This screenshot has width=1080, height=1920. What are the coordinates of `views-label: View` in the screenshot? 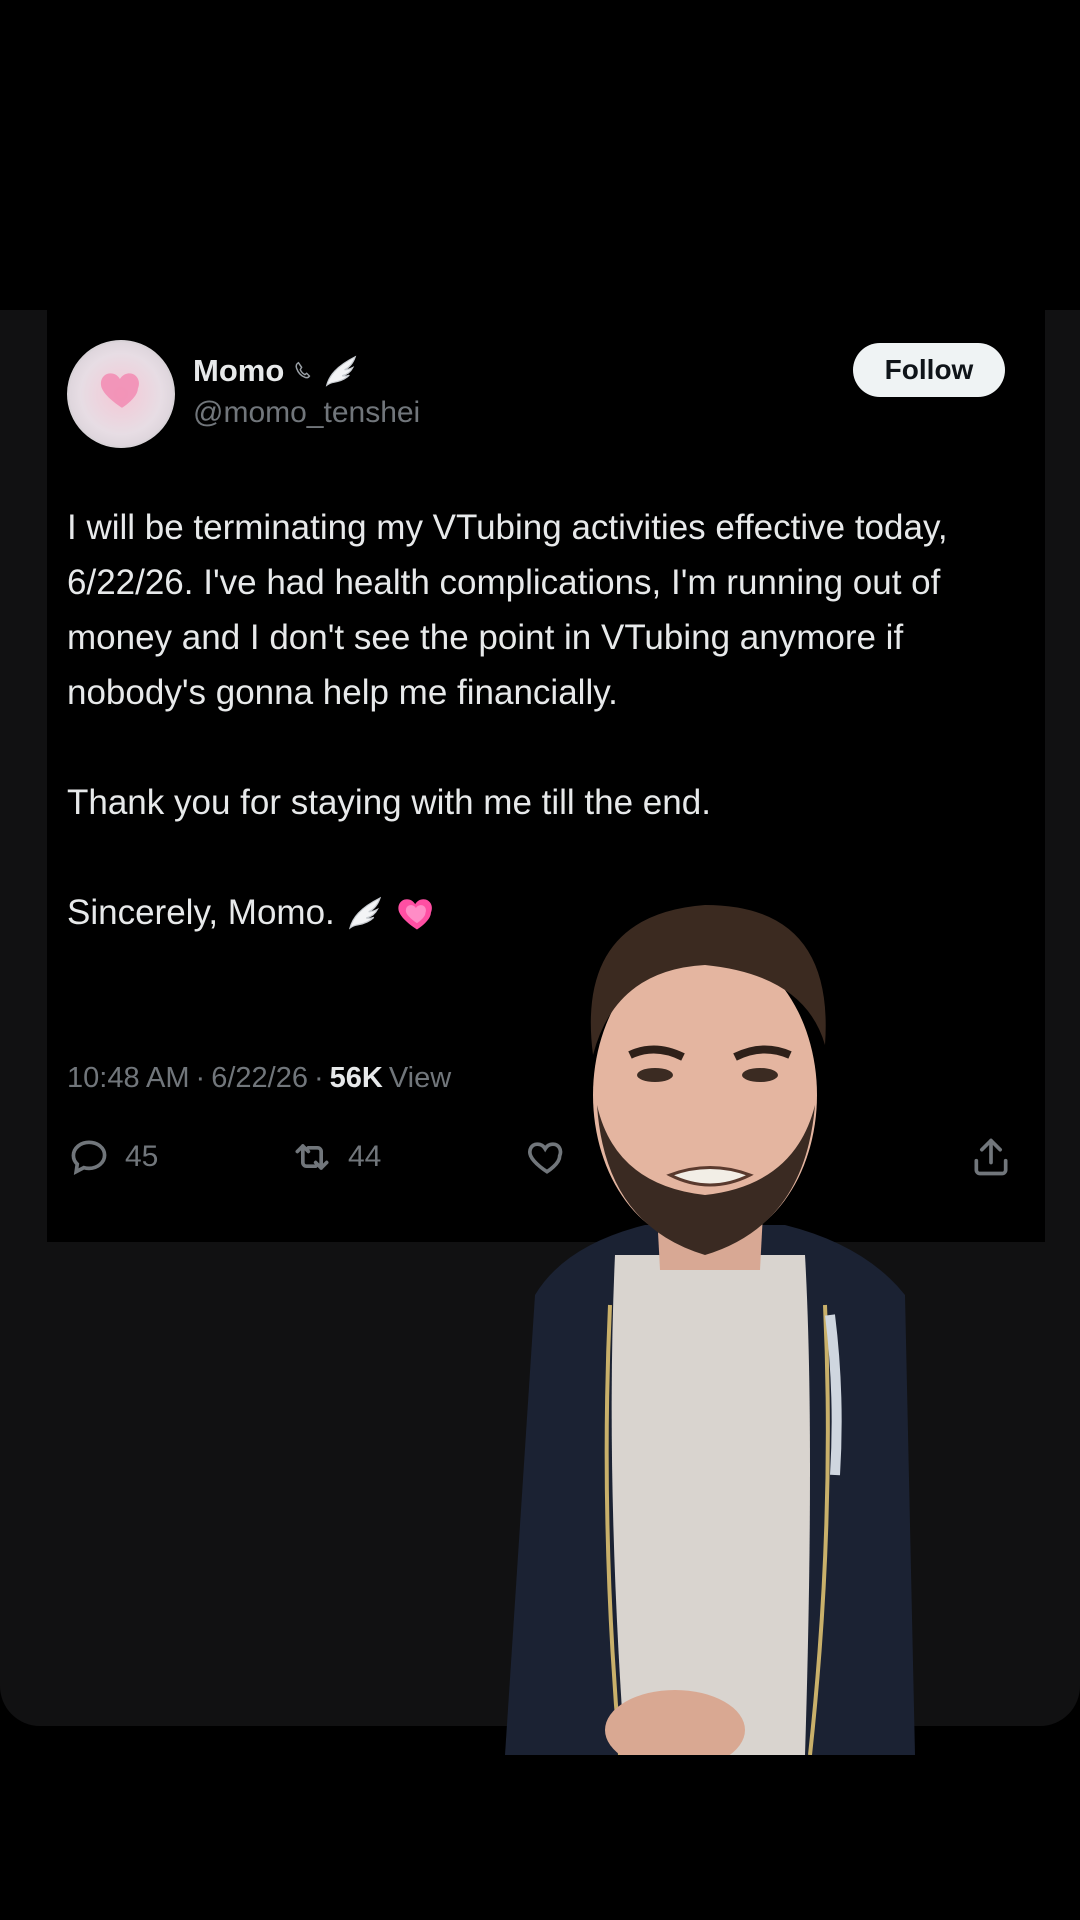 It's located at (420, 1078).